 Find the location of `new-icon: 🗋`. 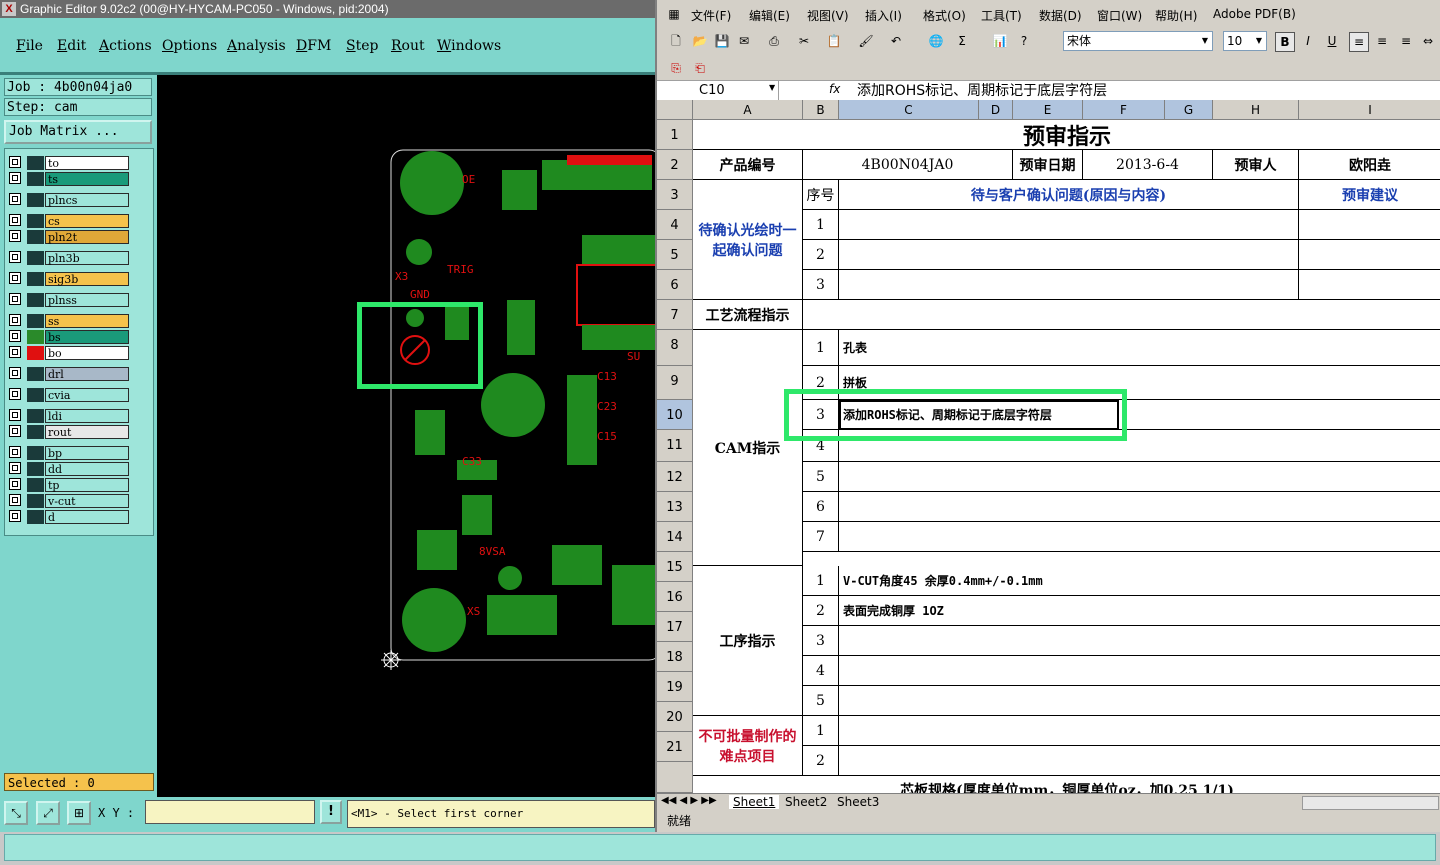

new-icon: 🗋 is located at coordinates (676, 41).